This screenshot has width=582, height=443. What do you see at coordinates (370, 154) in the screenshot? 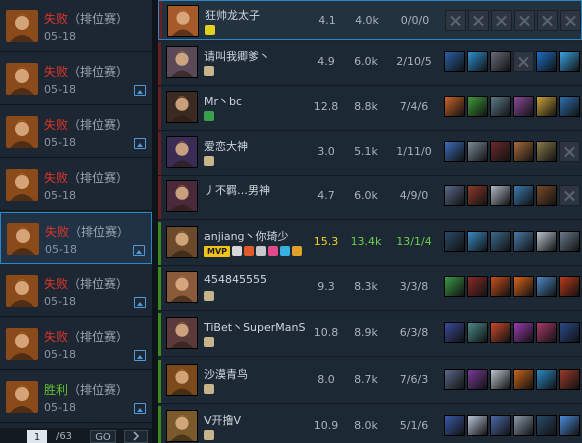
I see `player-row: 爱恋大神 3.0 5.1k 1/11/0` at bounding box center [370, 154].